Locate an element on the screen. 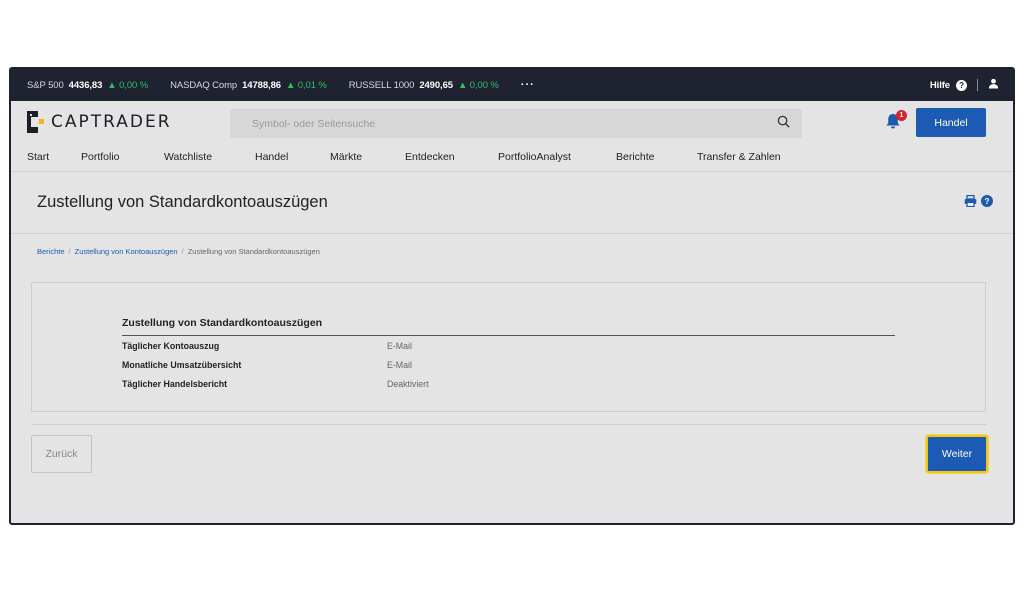 This screenshot has height=592, width=1024. ticker-name: RUSSELL 1000 is located at coordinates (381, 85).